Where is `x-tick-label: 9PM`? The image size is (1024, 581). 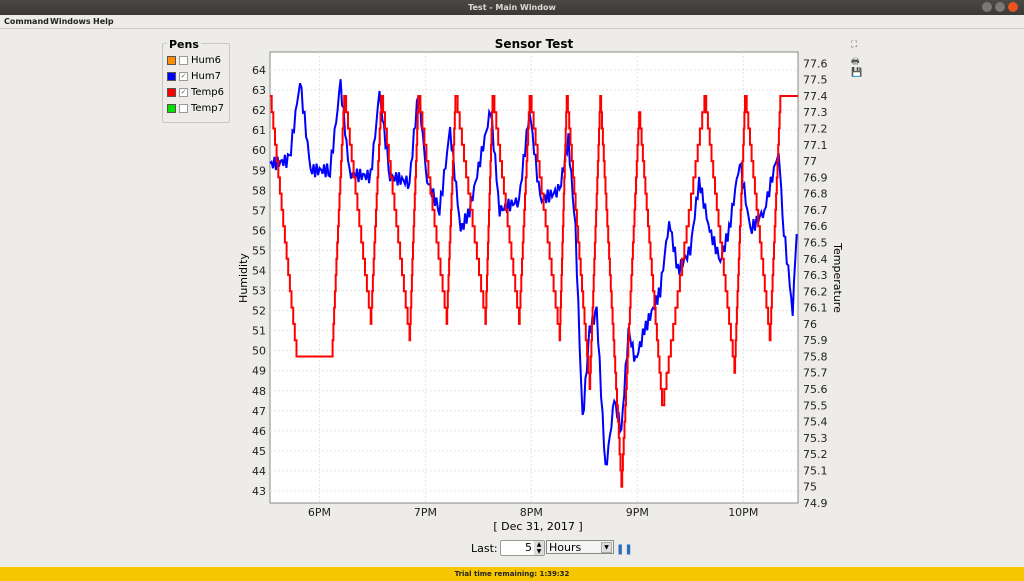
x-tick-label: 9PM is located at coordinates (637, 512).